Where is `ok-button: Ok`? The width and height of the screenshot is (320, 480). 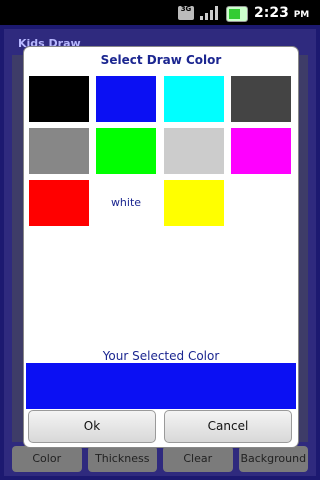
ok-button: Ok is located at coordinates (92, 426).